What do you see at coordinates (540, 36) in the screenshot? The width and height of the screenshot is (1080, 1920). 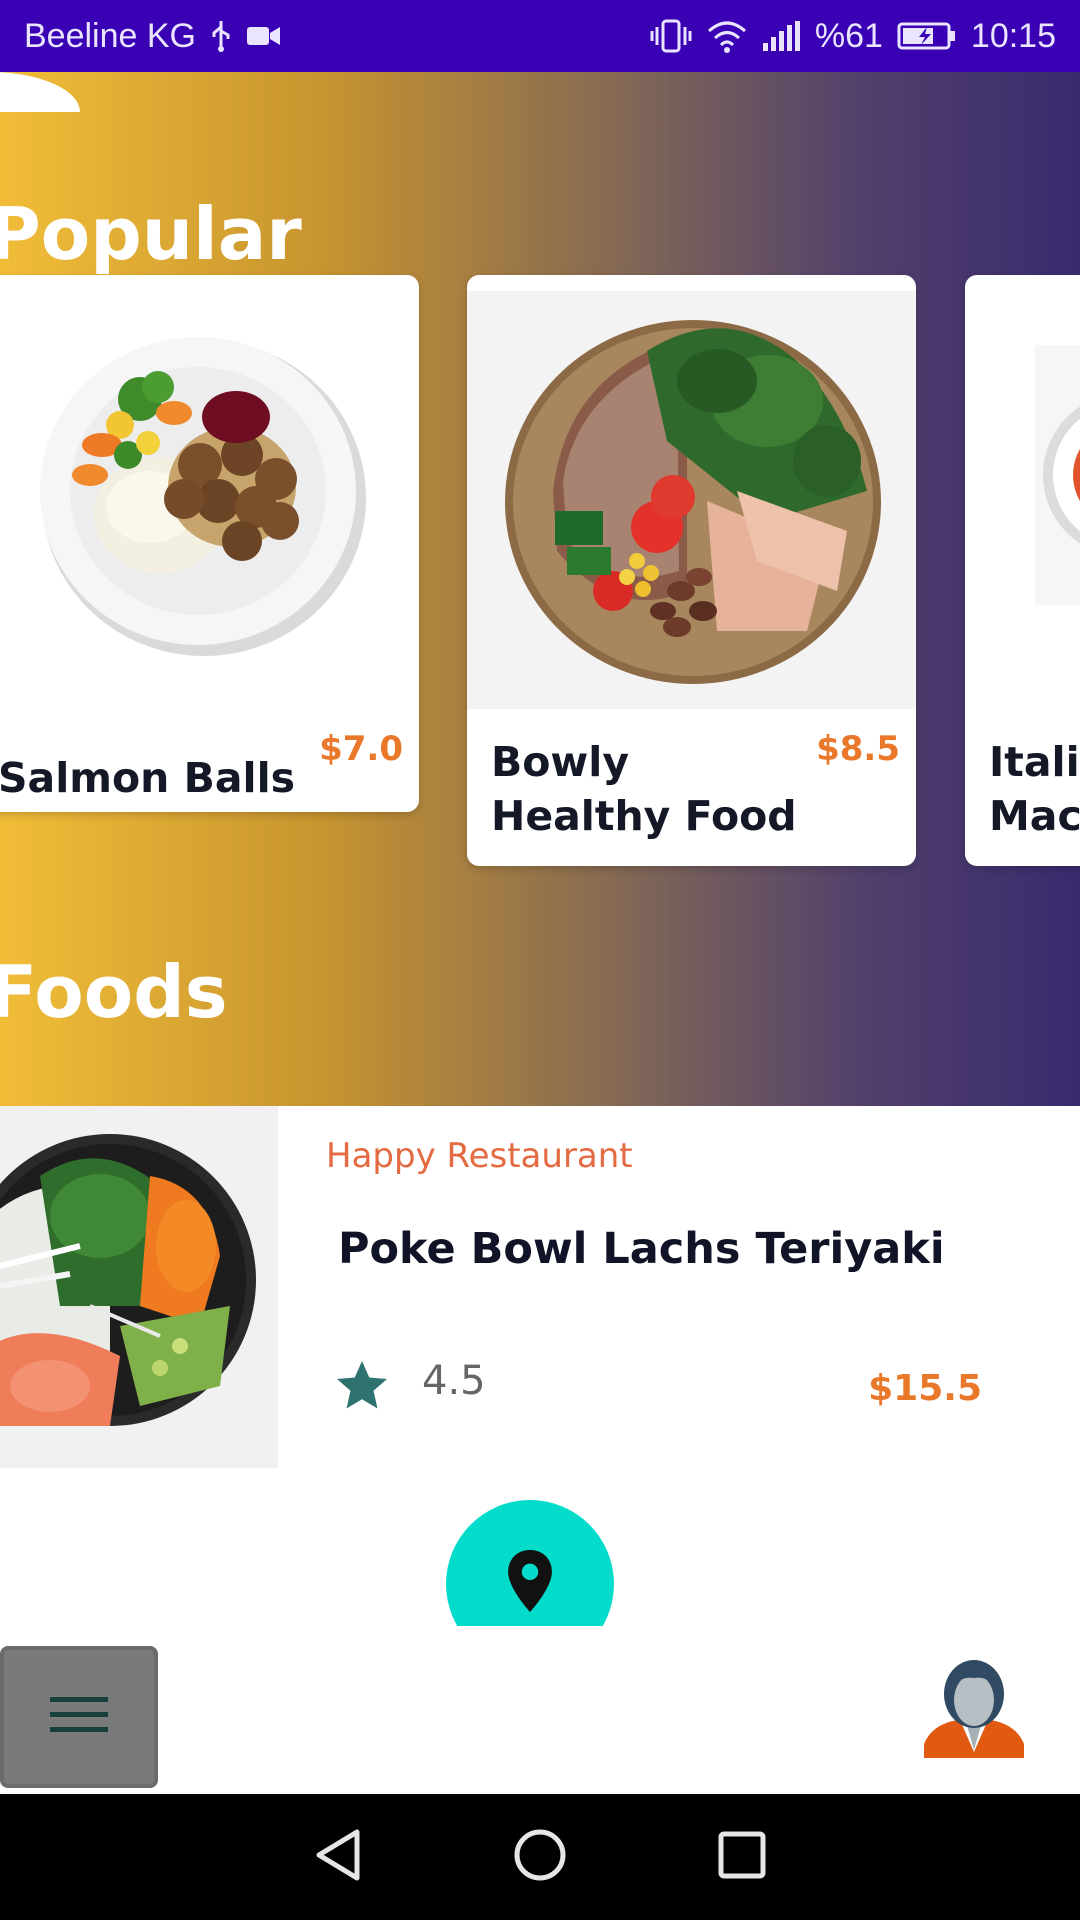 I see `status-bar: Beeline KG %61 10:15` at bounding box center [540, 36].